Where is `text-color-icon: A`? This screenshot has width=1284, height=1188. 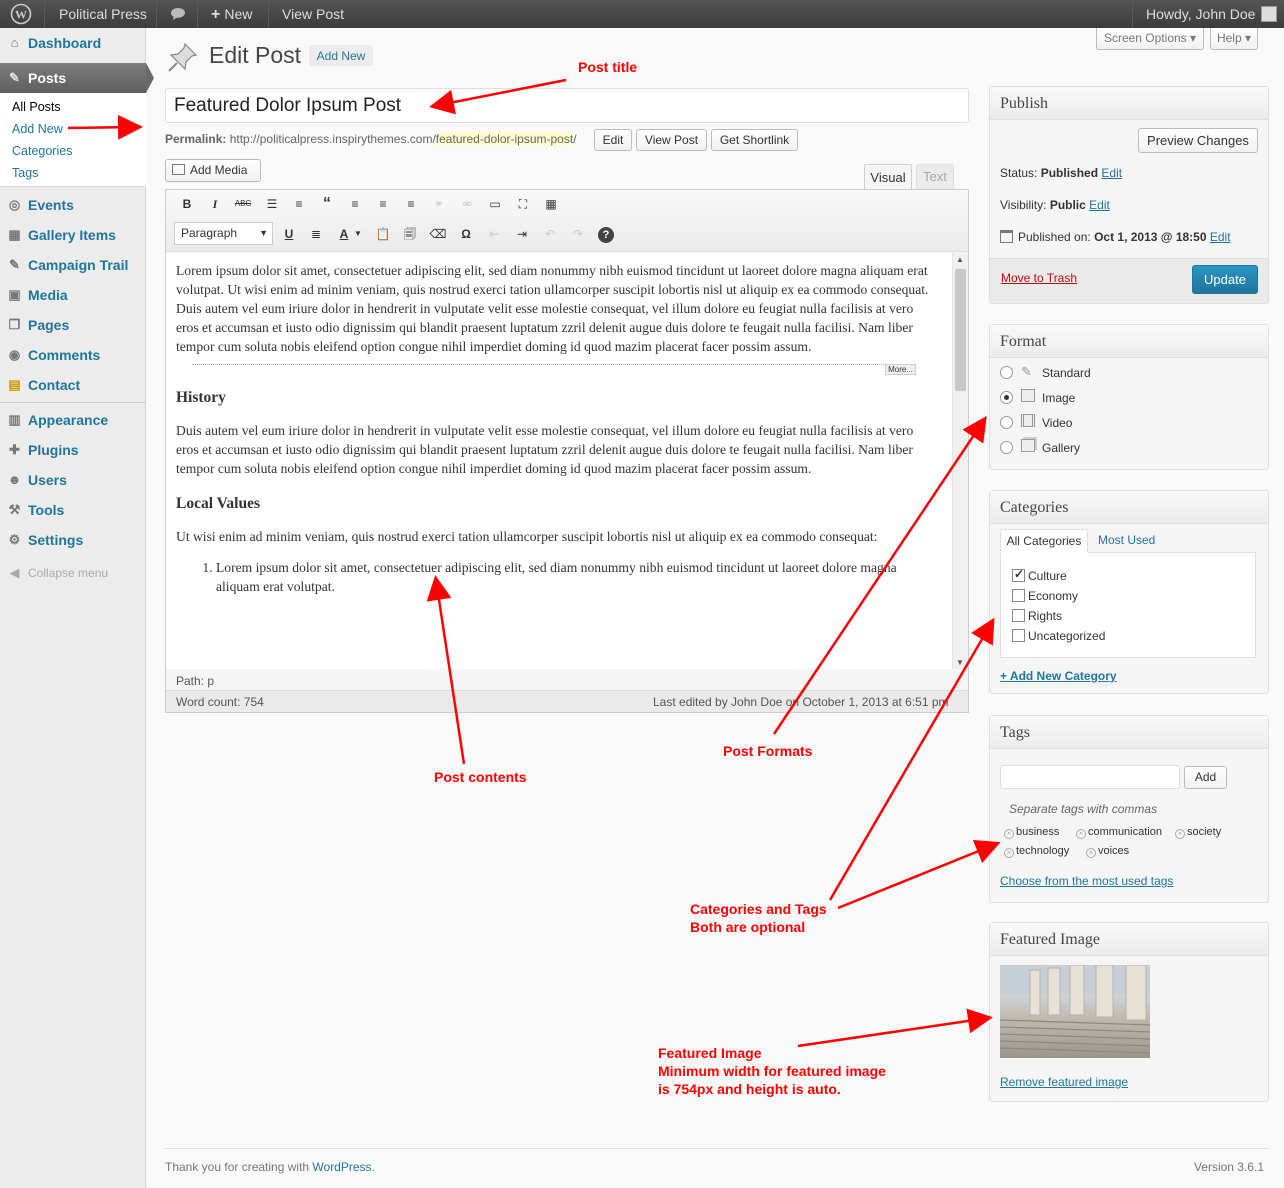 text-color-icon: A is located at coordinates (344, 234).